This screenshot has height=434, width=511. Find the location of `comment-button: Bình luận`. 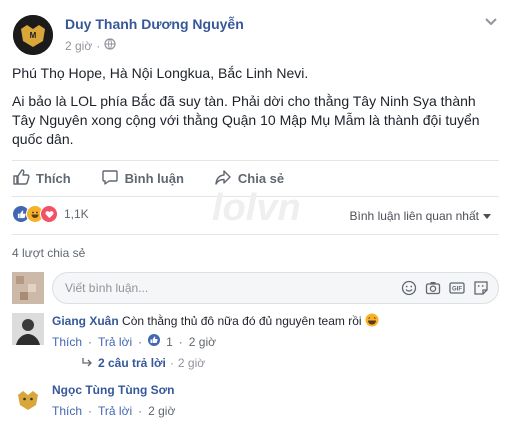

comment-button: Bình luận is located at coordinates (142, 178).